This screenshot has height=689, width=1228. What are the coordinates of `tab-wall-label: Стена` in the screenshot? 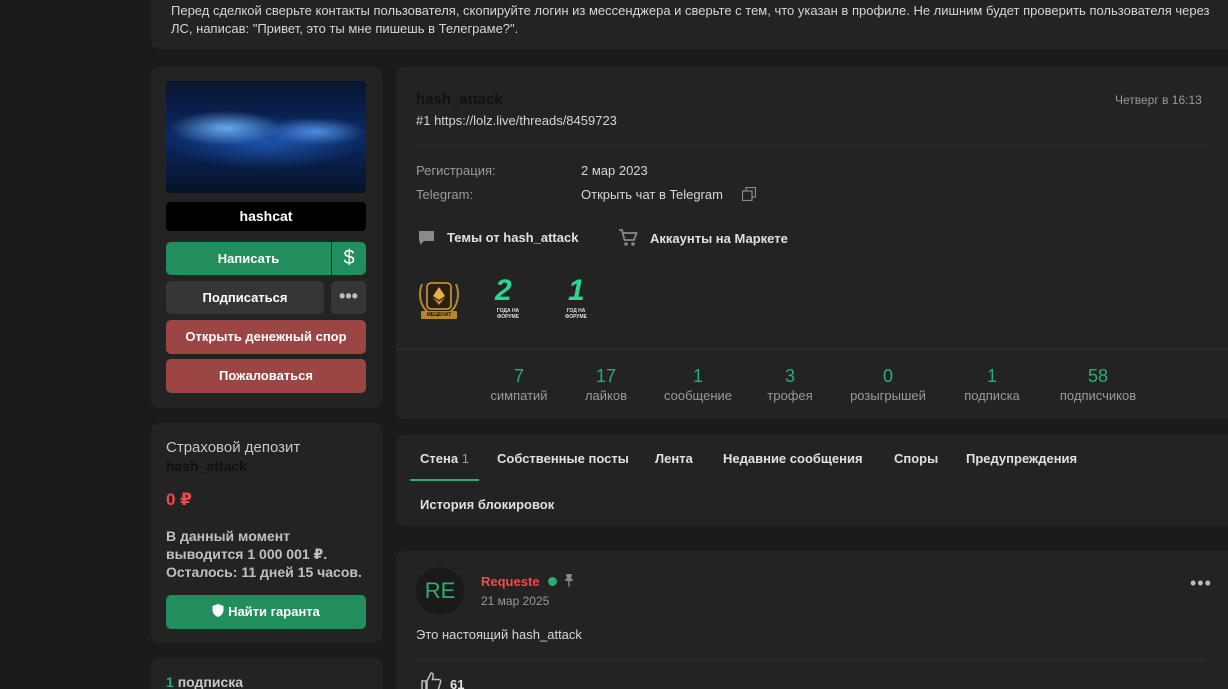 It's located at (439, 458).